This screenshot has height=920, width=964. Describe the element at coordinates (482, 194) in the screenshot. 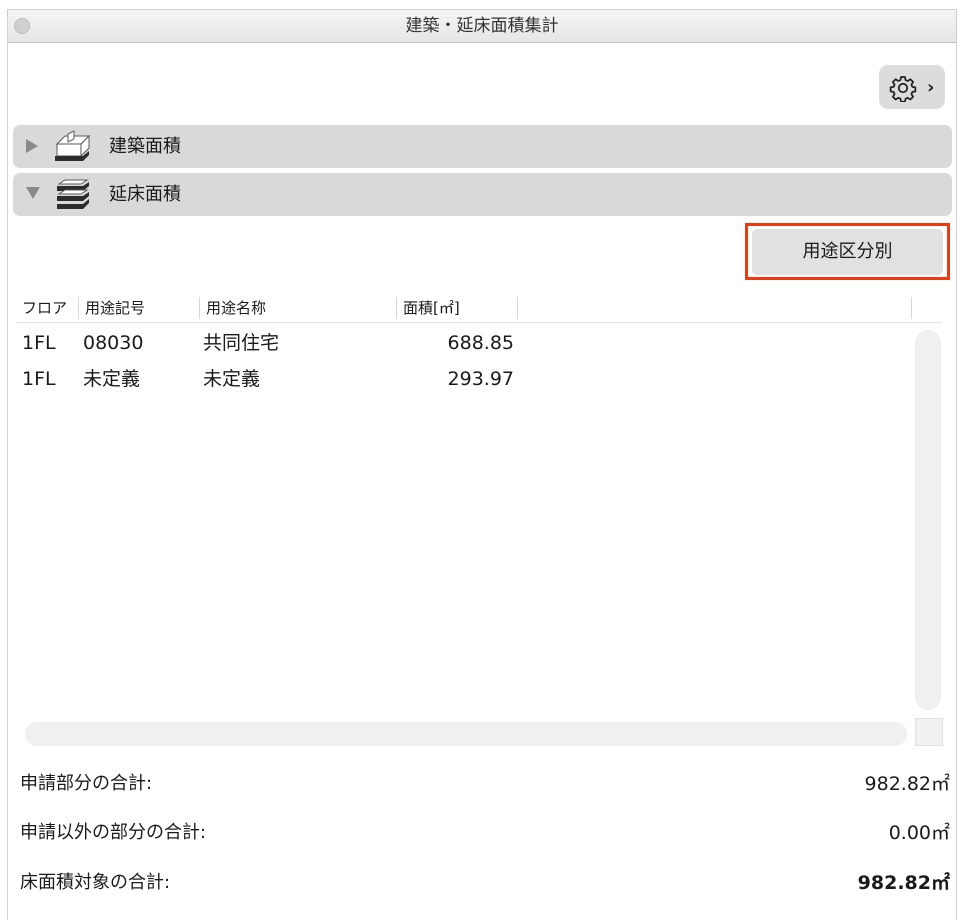

I see `section-total-floor-area: 延床面積` at that location.